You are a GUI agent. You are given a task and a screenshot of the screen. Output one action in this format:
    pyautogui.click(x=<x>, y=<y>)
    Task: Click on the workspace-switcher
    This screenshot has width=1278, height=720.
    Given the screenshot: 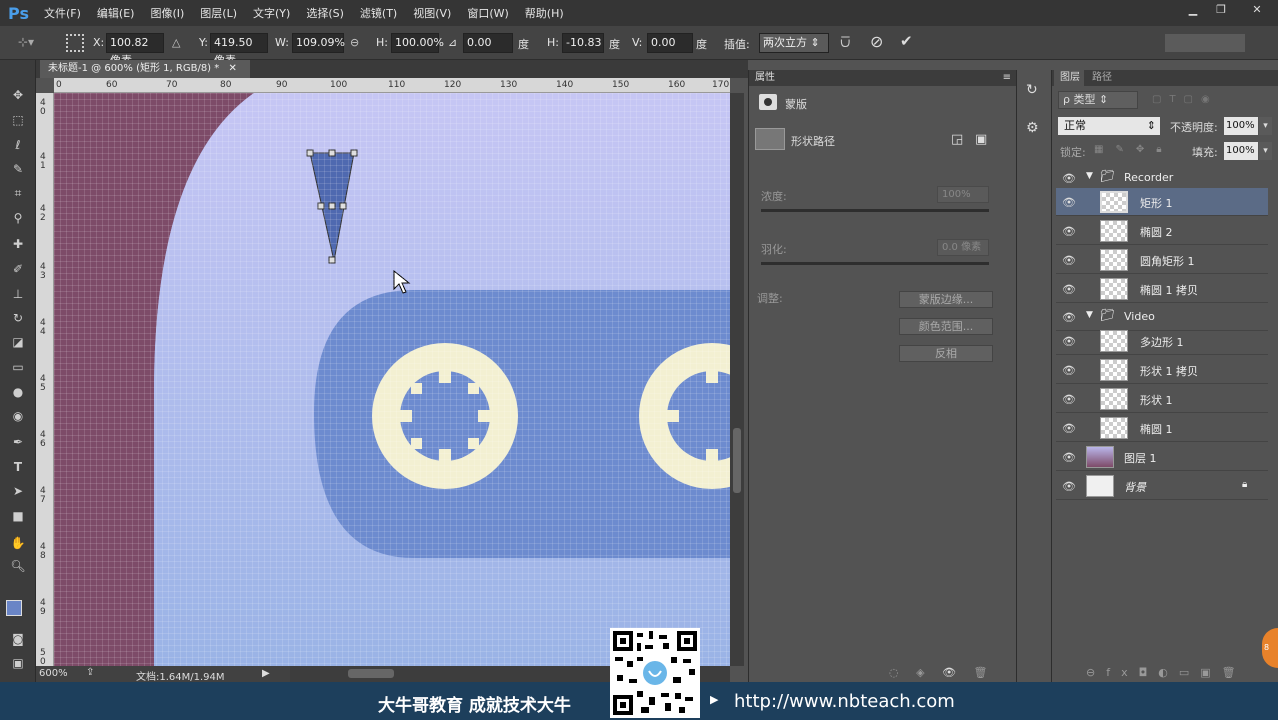 What is the action you would take?
    pyautogui.click(x=1205, y=43)
    